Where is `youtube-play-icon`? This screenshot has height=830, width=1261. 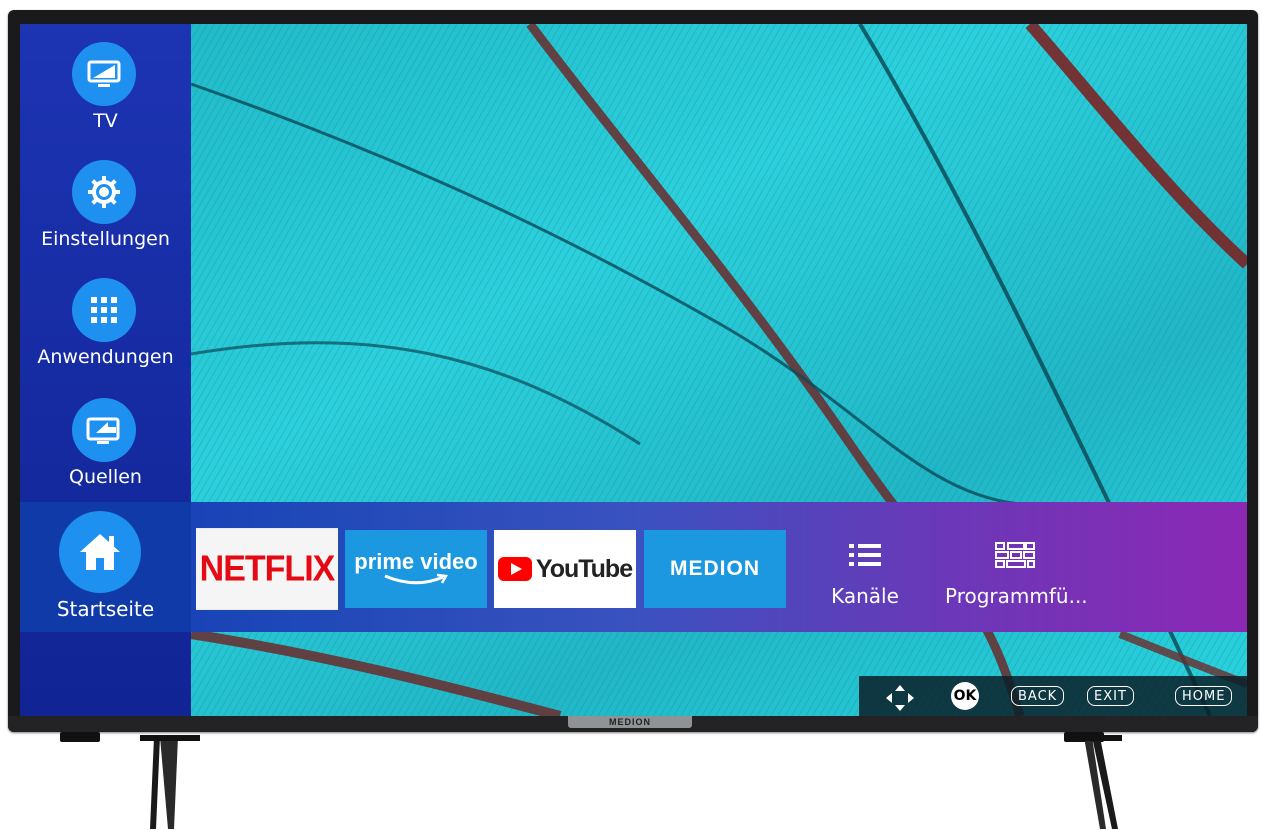
youtube-play-icon is located at coordinates (514, 569).